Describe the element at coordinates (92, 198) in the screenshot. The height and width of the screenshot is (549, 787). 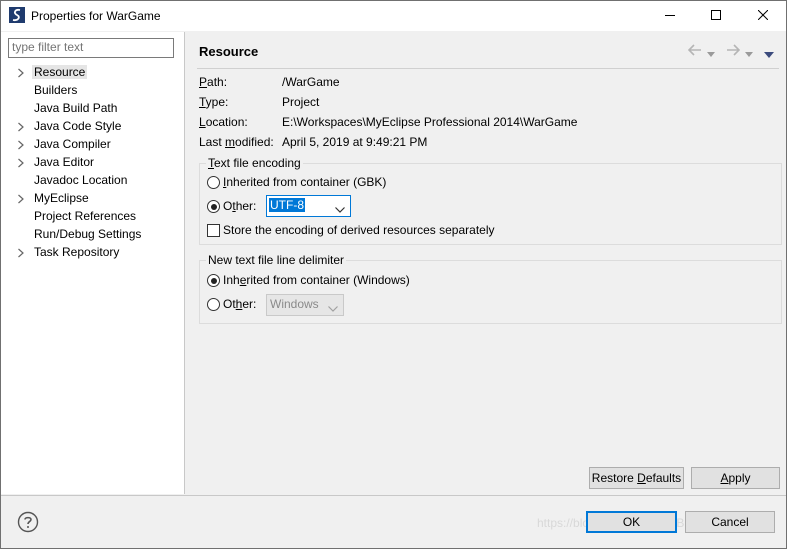
I see `tree-item: MyEclipse` at that location.